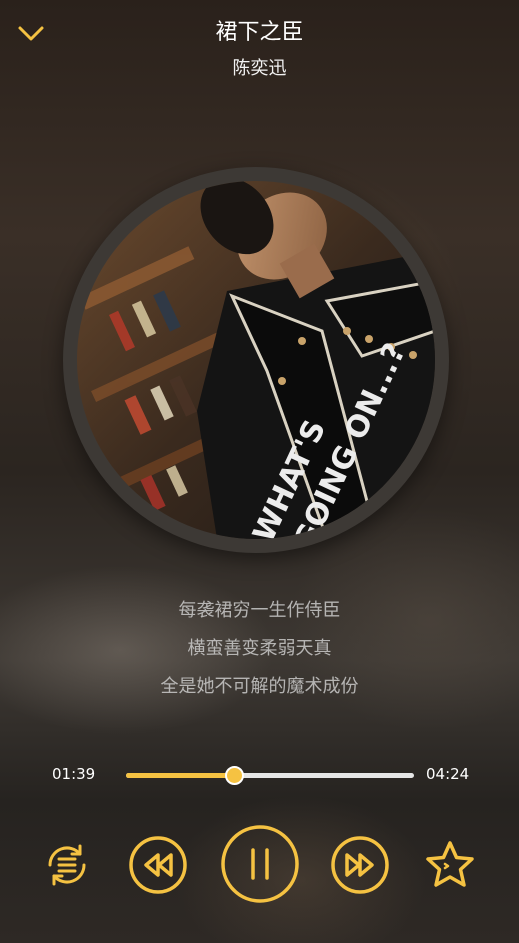 The height and width of the screenshot is (943, 519). Describe the element at coordinates (270, 775) in the screenshot. I see `progress-bar` at that location.